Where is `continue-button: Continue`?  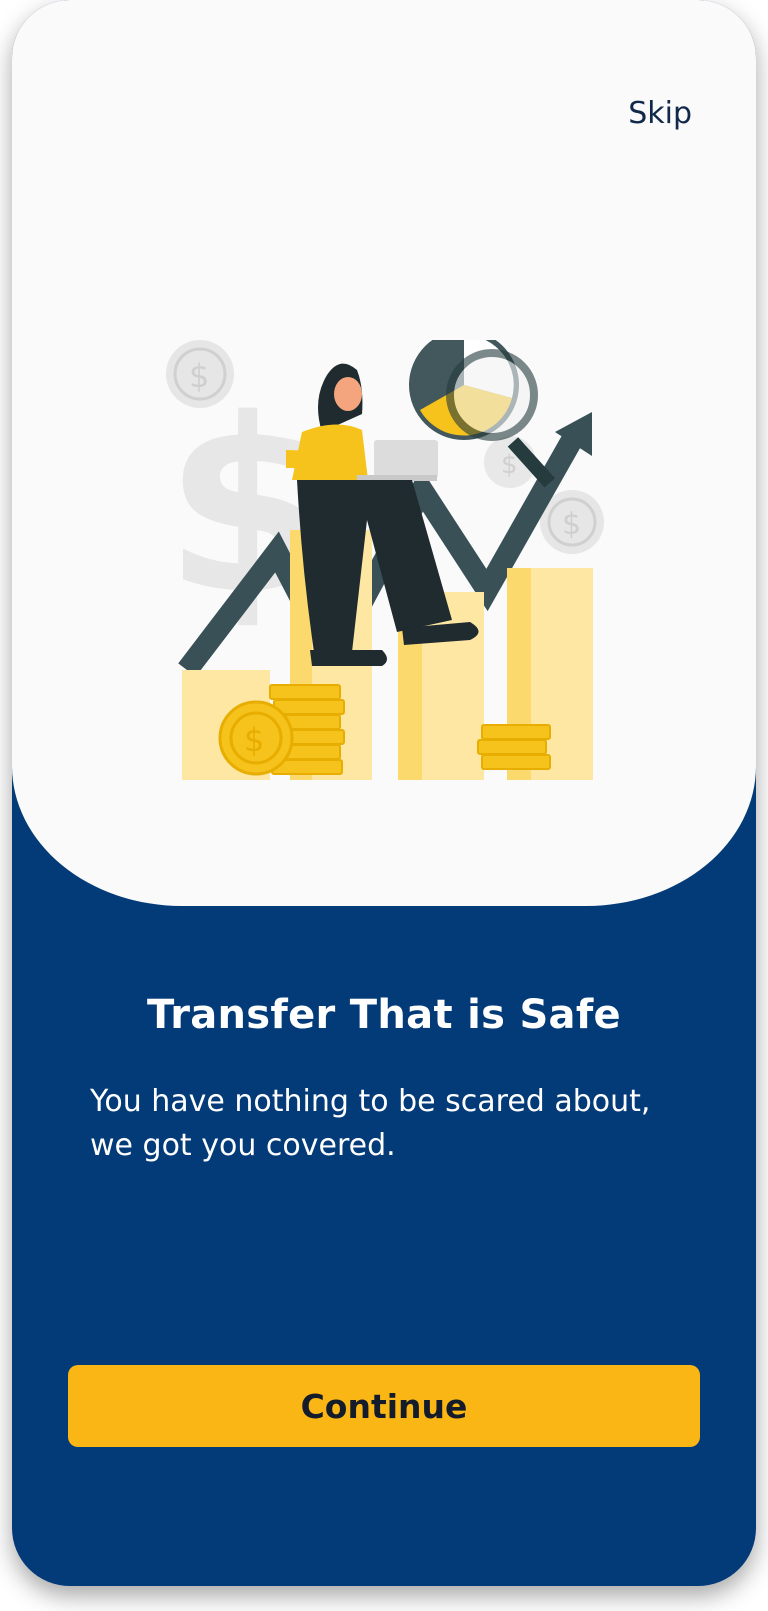 continue-button: Continue is located at coordinates (384, 1406).